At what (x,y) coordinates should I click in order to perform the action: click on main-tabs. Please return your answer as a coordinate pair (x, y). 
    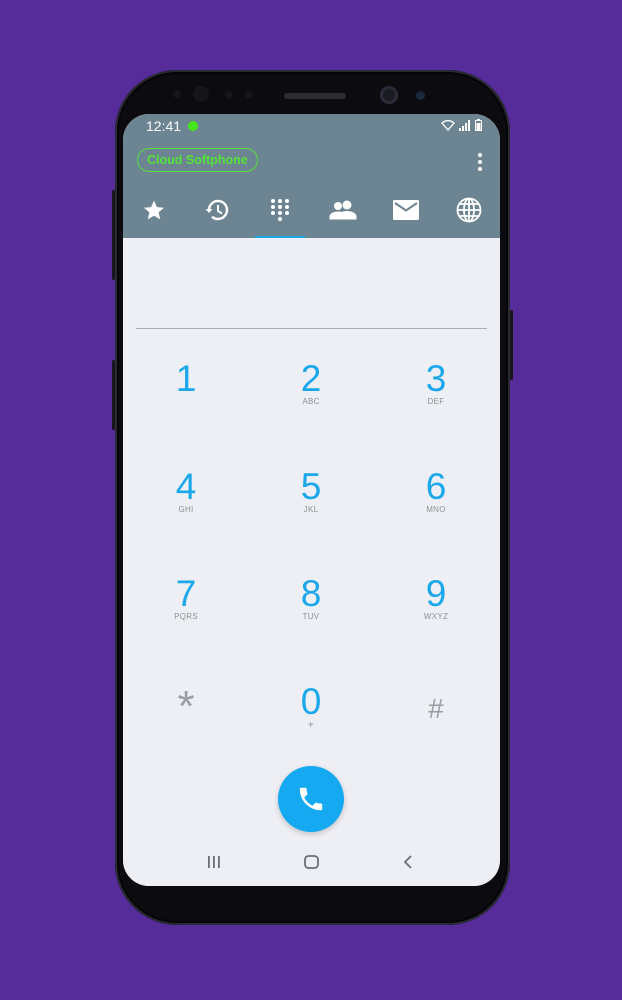
    Looking at the image, I should click on (311, 216).